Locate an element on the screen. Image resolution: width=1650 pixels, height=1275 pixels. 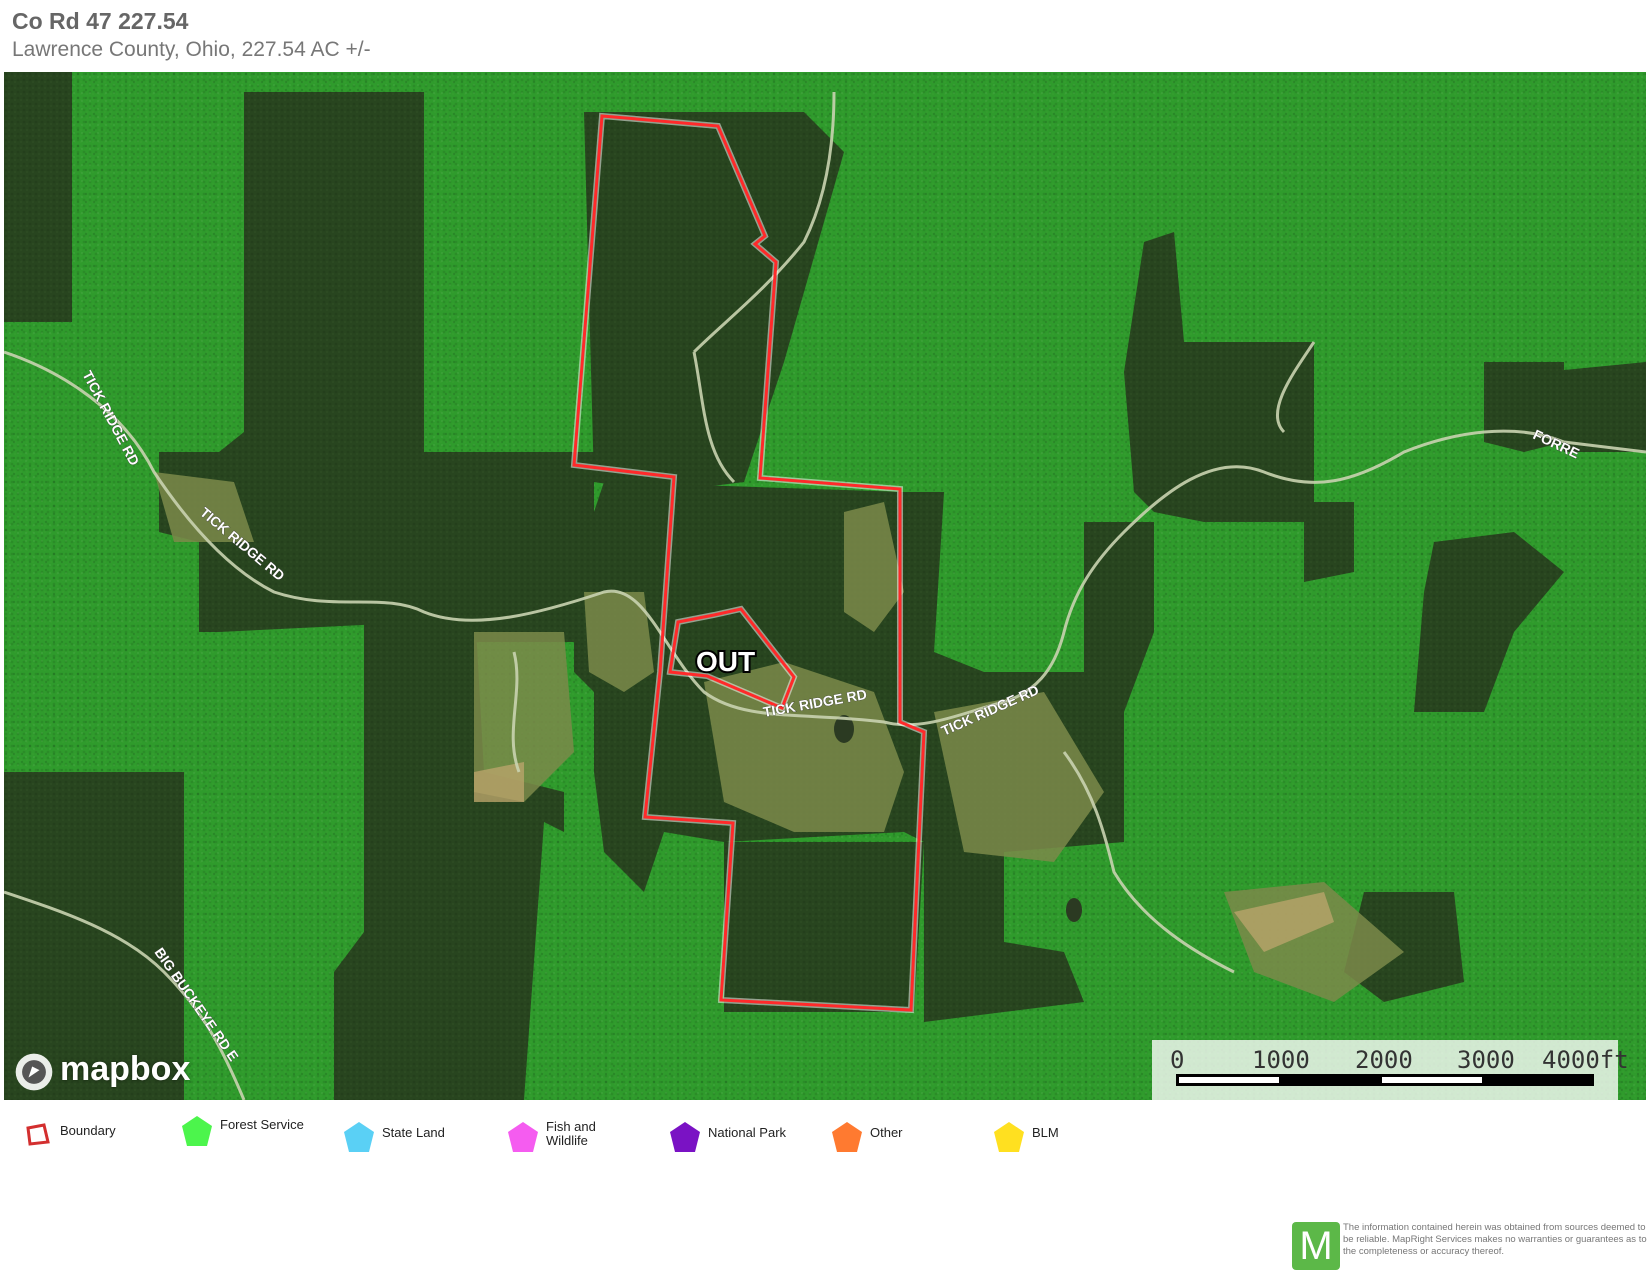
legend-label: Boundary is located at coordinates (88, 1130).